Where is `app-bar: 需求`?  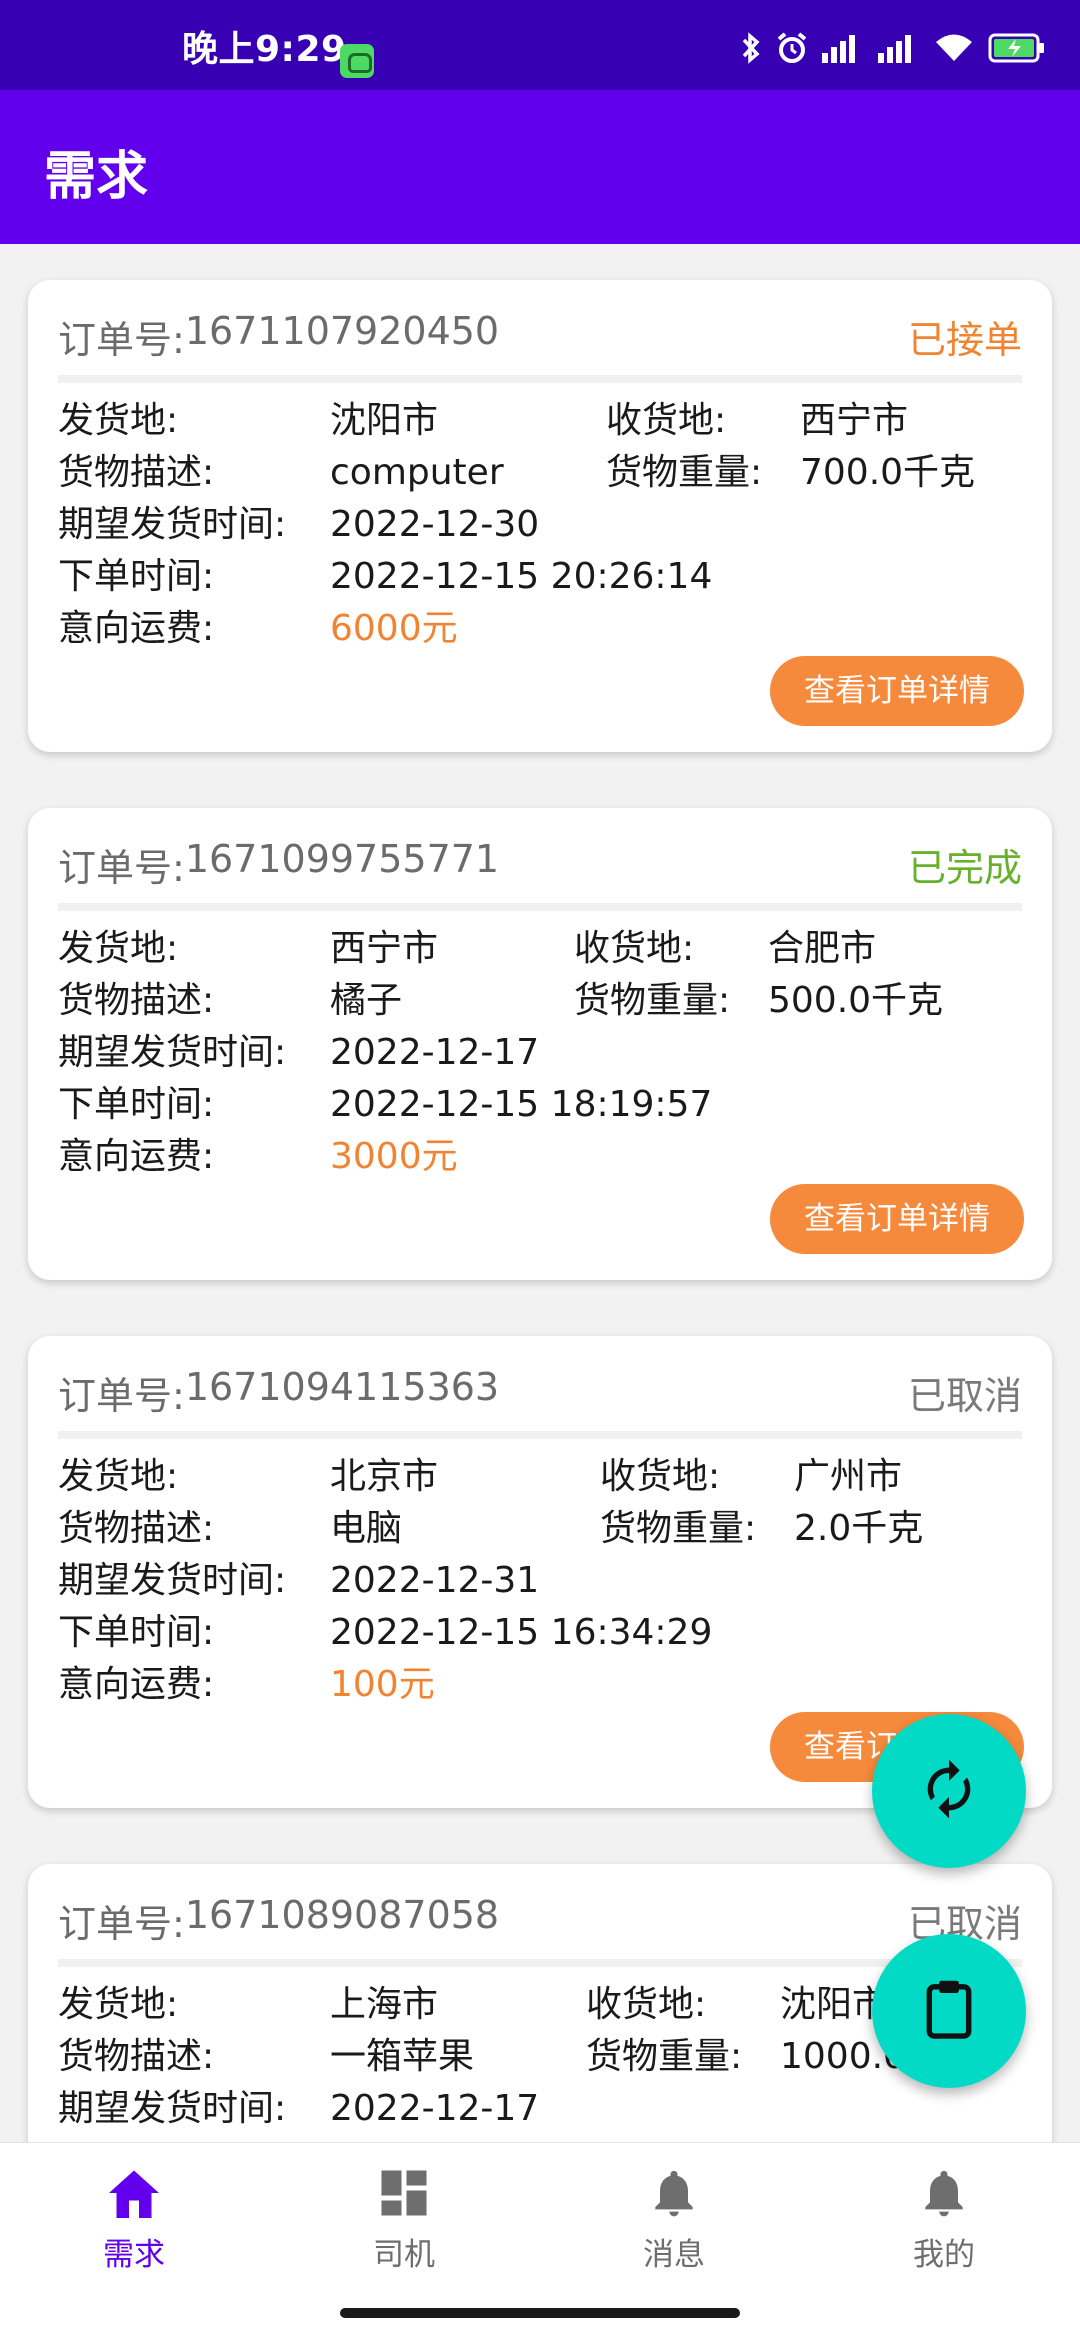
app-bar: 需求 is located at coordinates (540, 167).